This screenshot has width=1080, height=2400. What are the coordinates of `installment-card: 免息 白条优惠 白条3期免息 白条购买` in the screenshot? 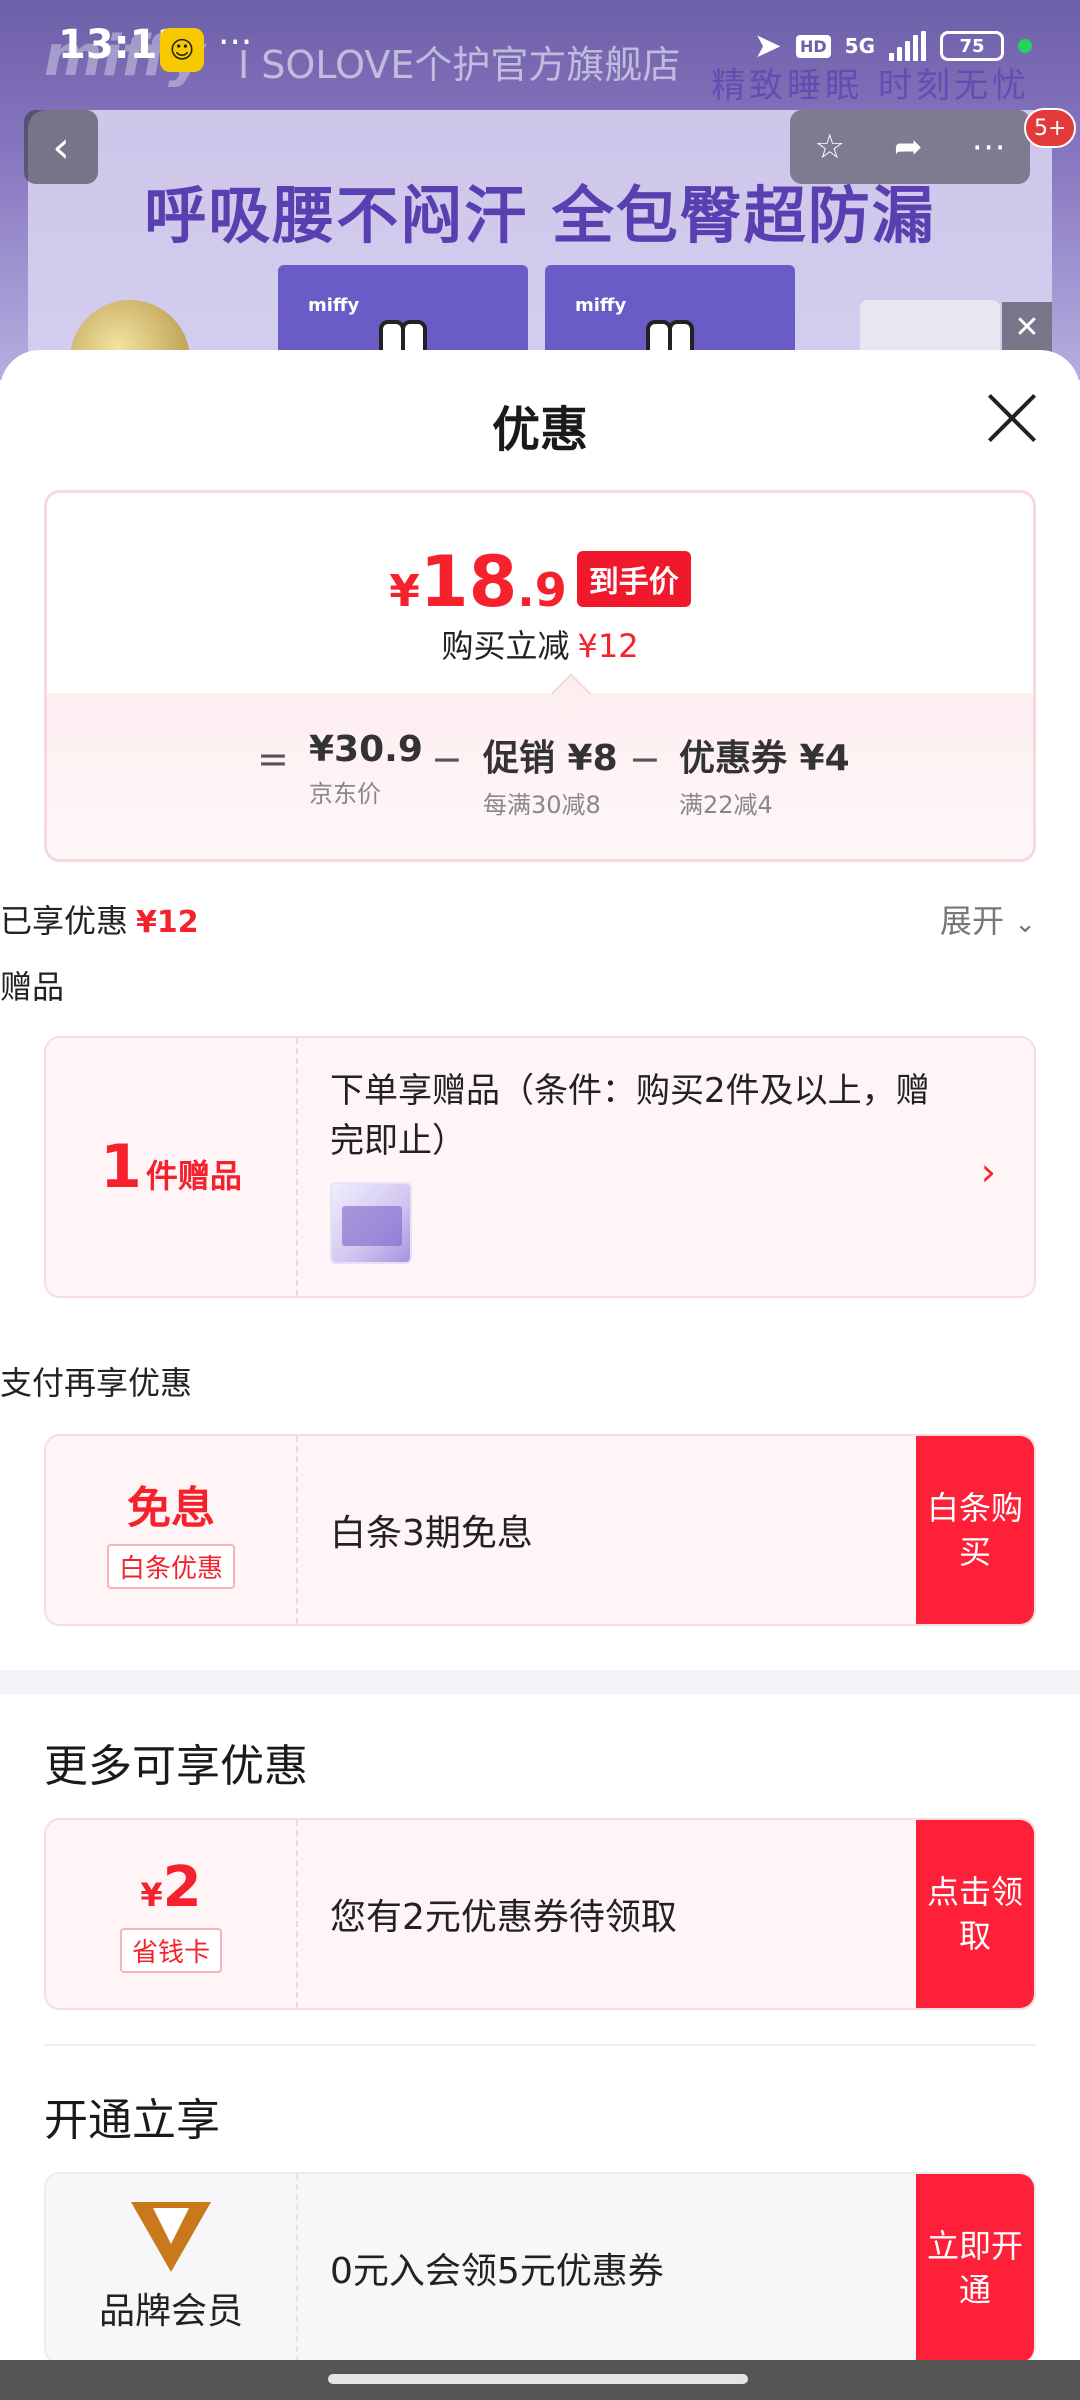 It's located at (540, 1530).